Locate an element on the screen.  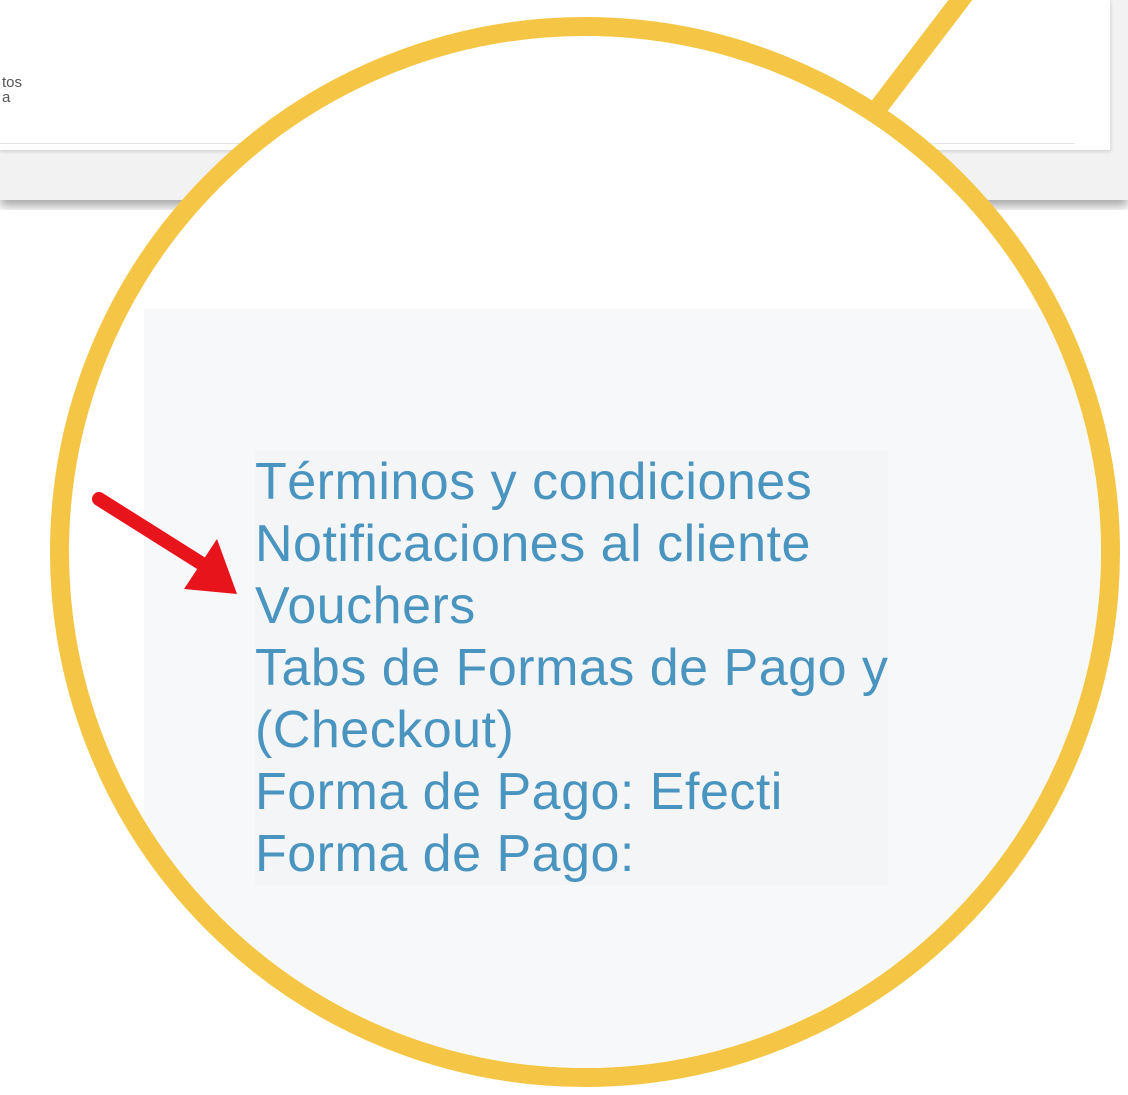
sidebar-item-terminos: Términos y condiciones is located at coordinates (571, 482).